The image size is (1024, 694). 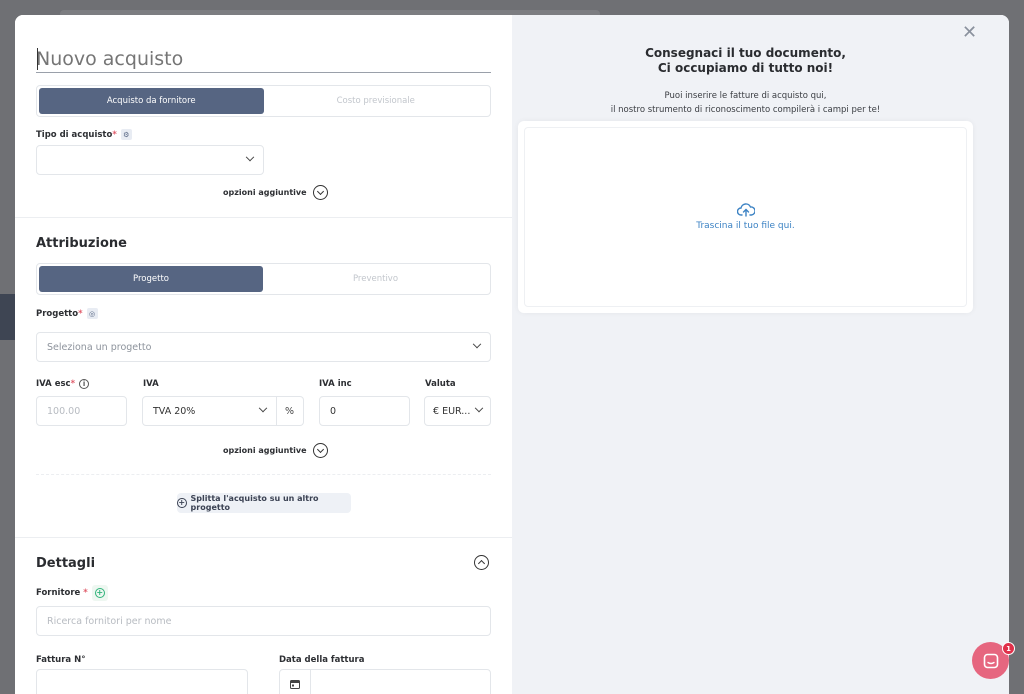 What do you see at coordinates (990, 660) in the screenshot?
I see `chat-icon` at bounding box center [990, 660].